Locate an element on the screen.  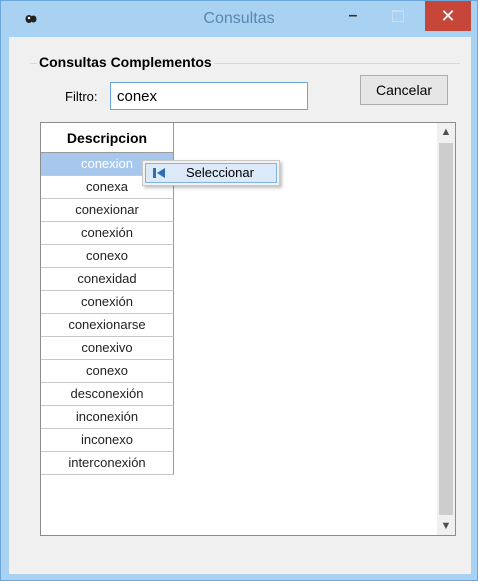
table-row: conexionarse is located at coordinates (107, 325).